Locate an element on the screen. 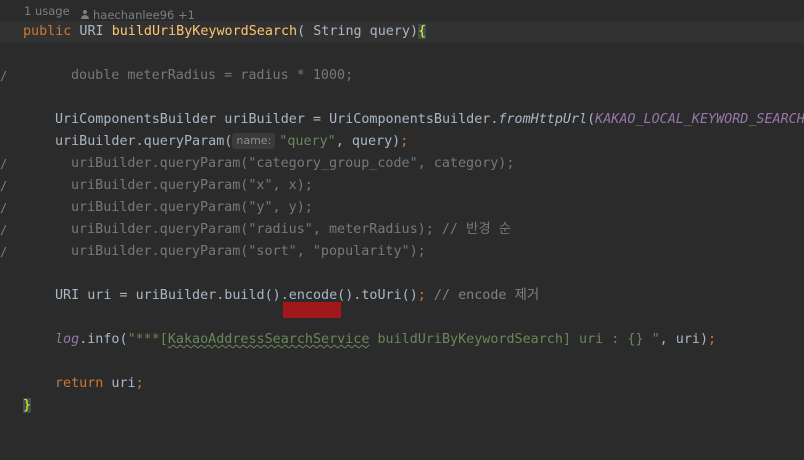  token: URI is located at coordinates (91, 31).